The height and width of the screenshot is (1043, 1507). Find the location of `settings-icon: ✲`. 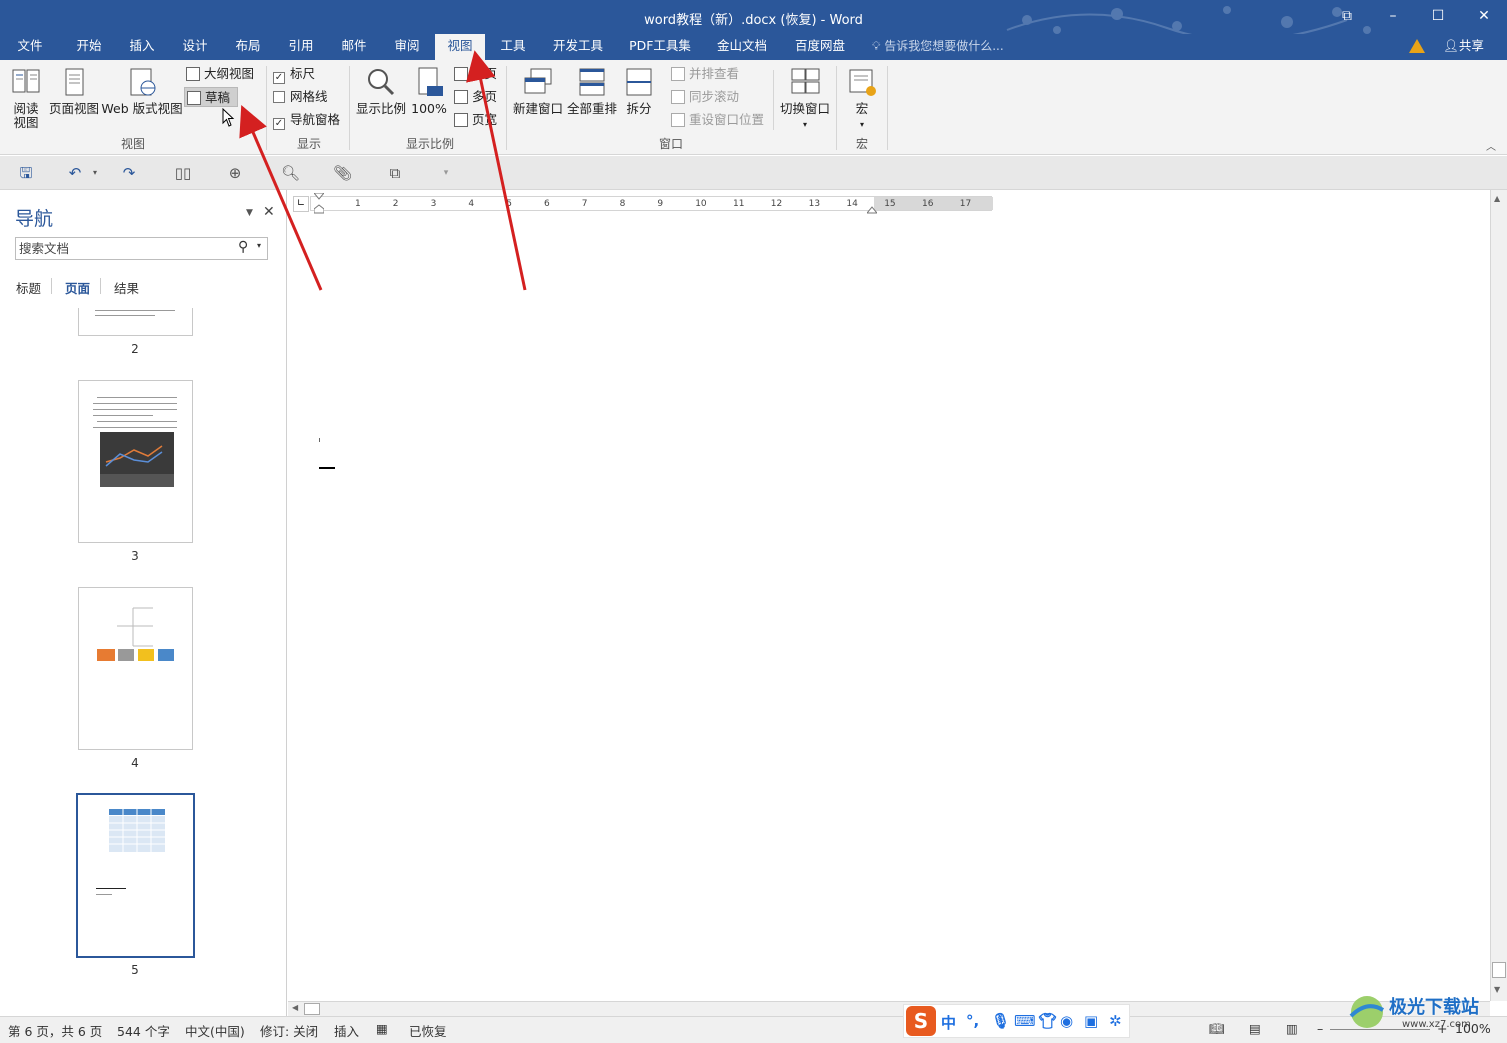

settings-icon: ✲ is located at coordinates (1115, 1021).